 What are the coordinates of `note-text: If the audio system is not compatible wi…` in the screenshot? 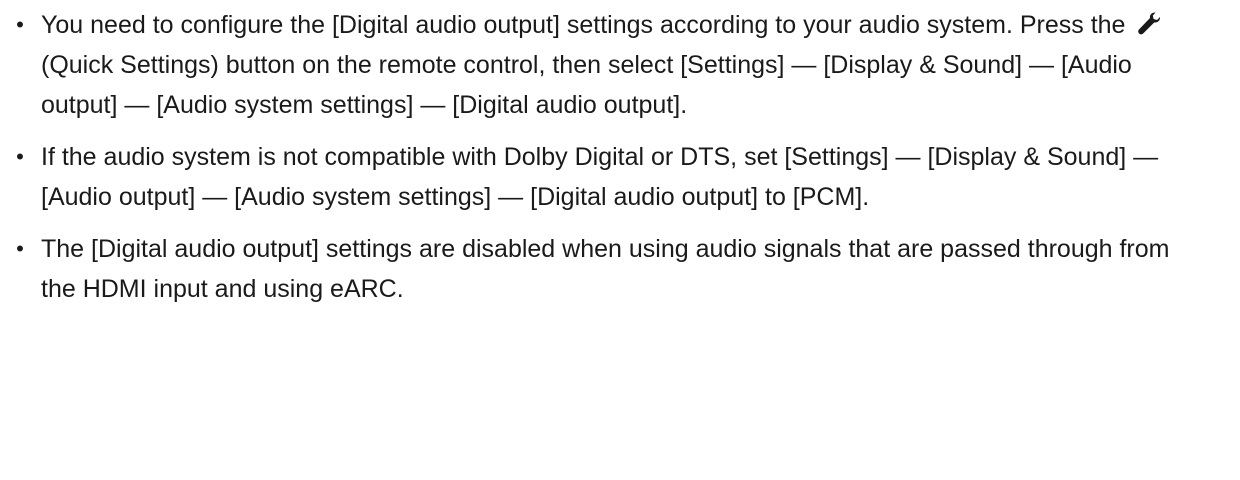 It's located at (600, 177).